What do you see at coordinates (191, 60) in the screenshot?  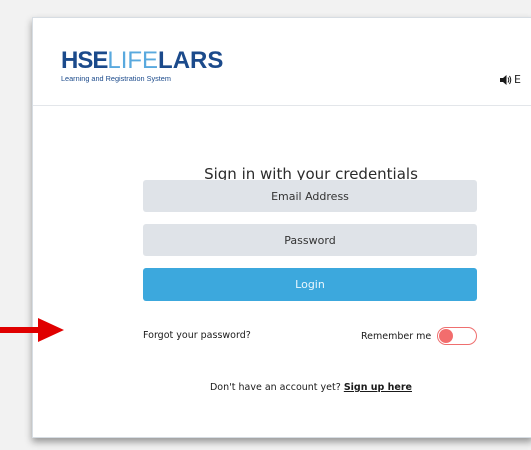 I see `logo-lars: LARS` at bounding box center [191, 60].